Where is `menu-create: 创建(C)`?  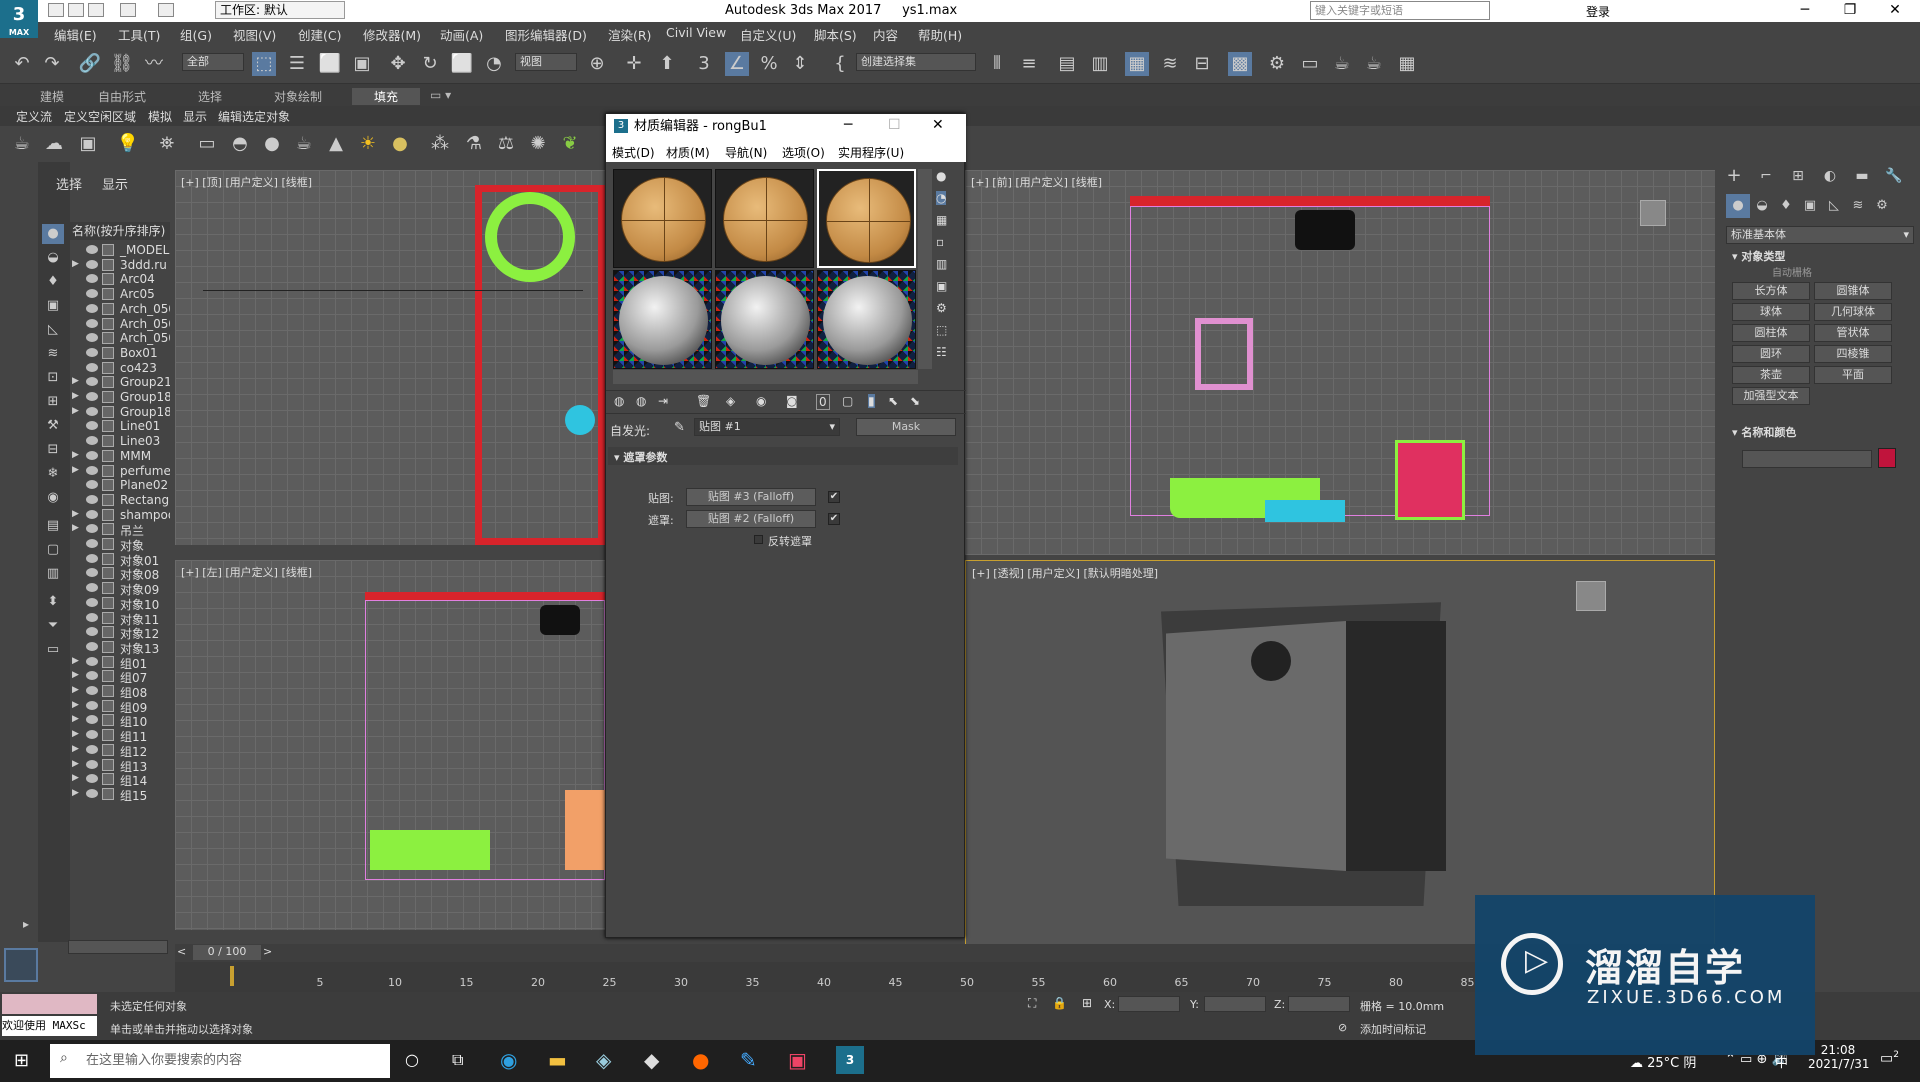
menu-create: 创建(C) is located at coordinates (319, 34).